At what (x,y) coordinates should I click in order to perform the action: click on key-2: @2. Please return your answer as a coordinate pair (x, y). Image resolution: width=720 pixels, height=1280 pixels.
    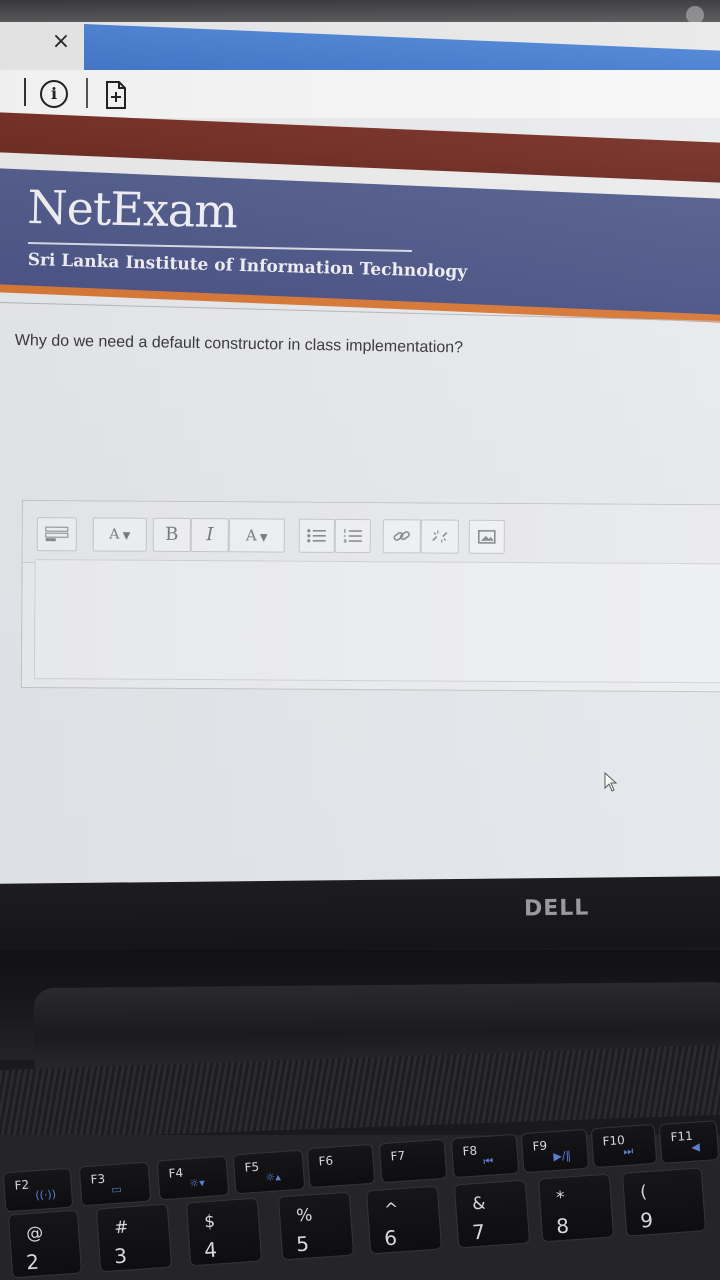
    Looking at the image, I should click on (45, 1244).